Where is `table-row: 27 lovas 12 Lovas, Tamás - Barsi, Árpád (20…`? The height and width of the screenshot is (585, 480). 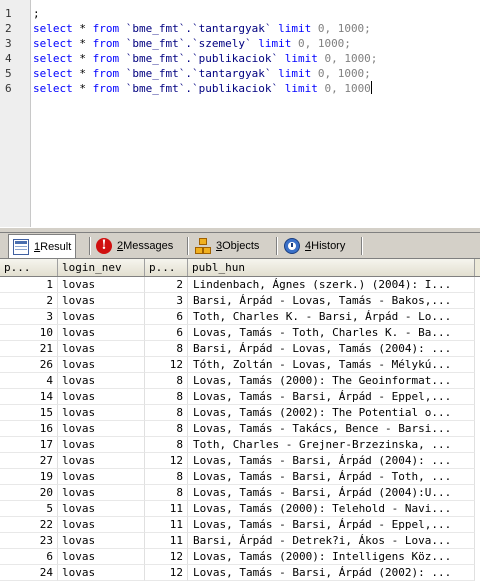 table-row: 27 lovas 12 Lovas, Tamás - Barsi, Árpád (20… is located at coordinates (240, 461).